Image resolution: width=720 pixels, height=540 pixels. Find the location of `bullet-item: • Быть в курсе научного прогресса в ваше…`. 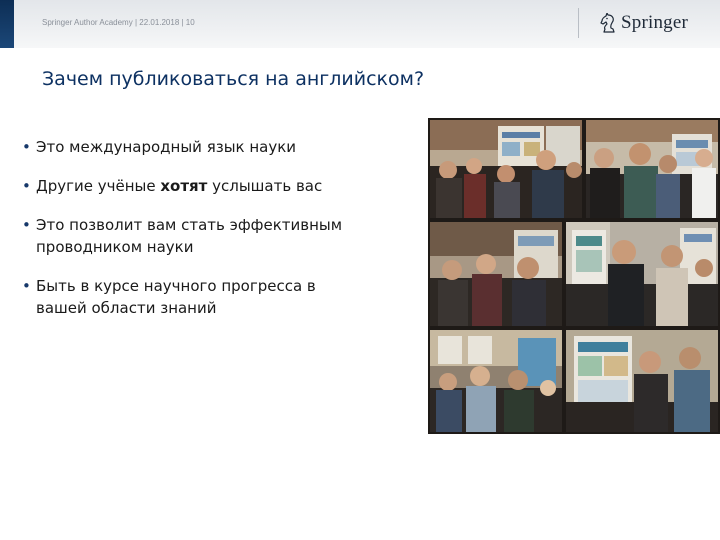

bullet-item: • Быть в курсе научного прогресса в ваше… is located at coordinates (212, 297).